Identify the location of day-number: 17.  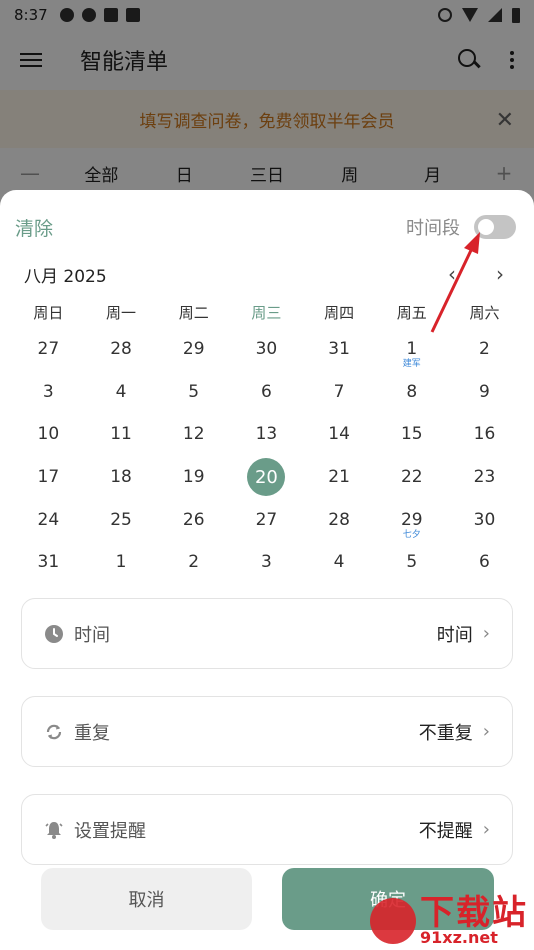
(48, 477).